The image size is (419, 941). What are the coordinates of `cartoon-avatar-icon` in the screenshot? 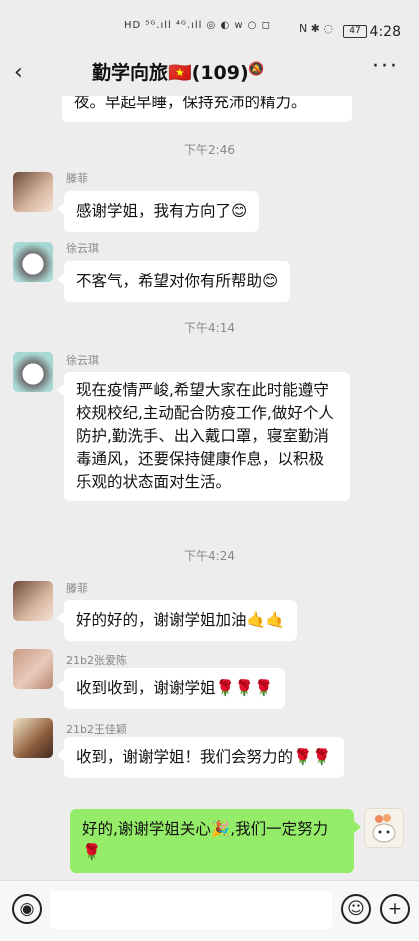 It's located at (384, 828).